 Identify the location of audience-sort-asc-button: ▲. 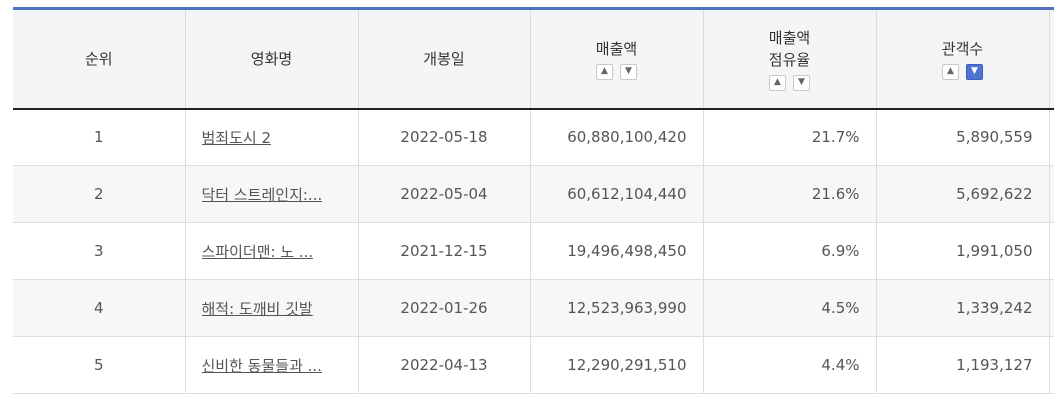
(950, 71).